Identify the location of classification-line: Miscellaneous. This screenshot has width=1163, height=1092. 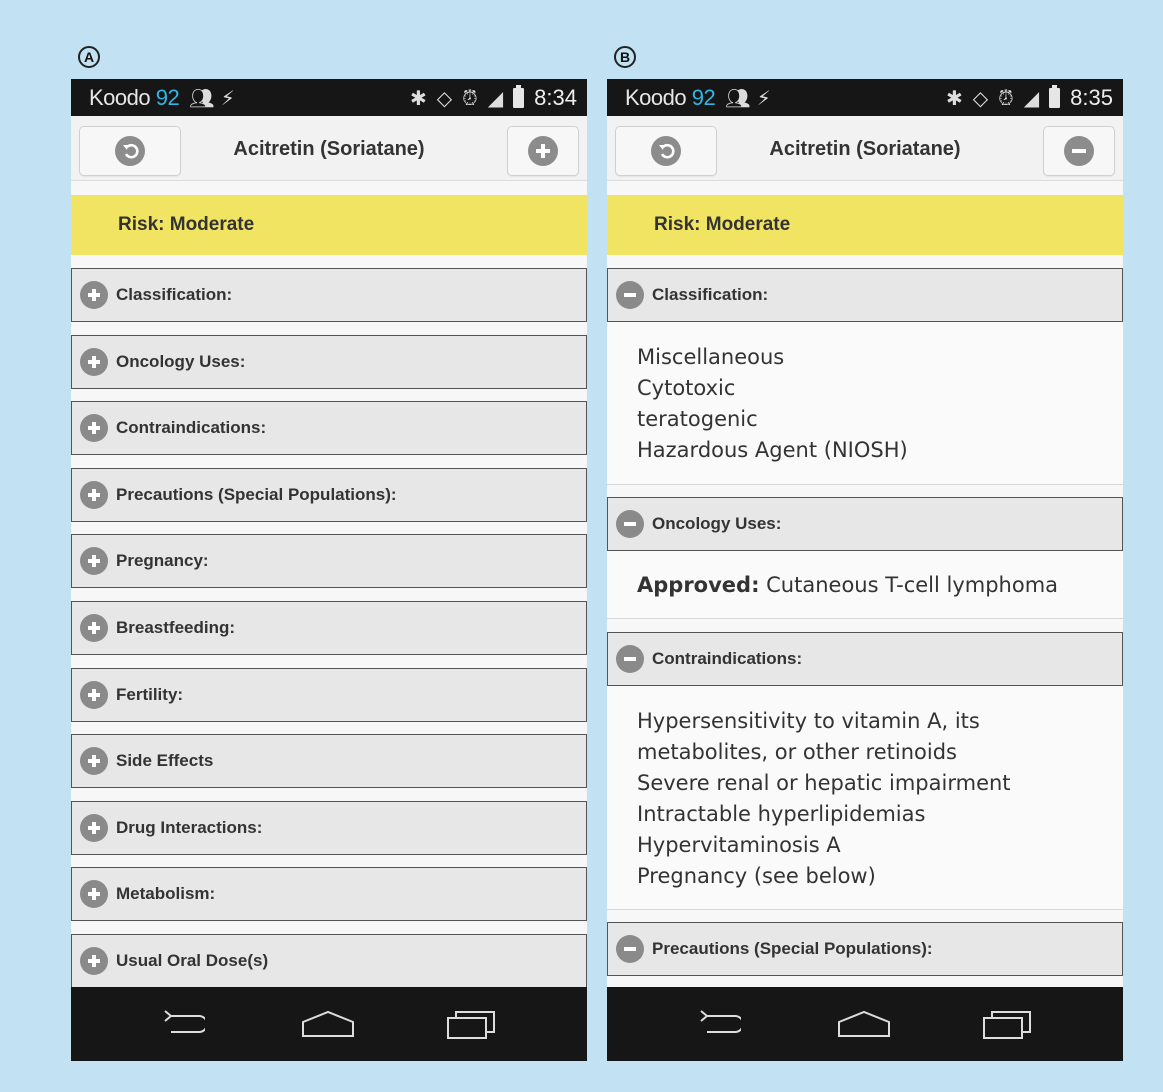
(711, 357).